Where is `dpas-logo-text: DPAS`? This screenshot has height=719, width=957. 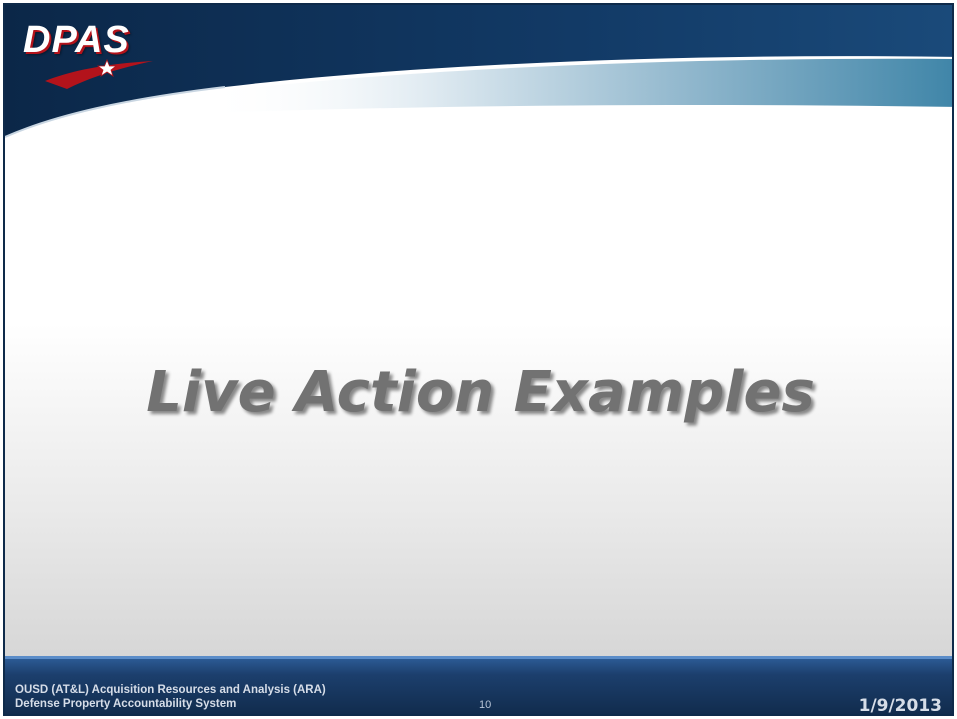
dpas-logo-text: DPAS is located at coordinates (76, 40).